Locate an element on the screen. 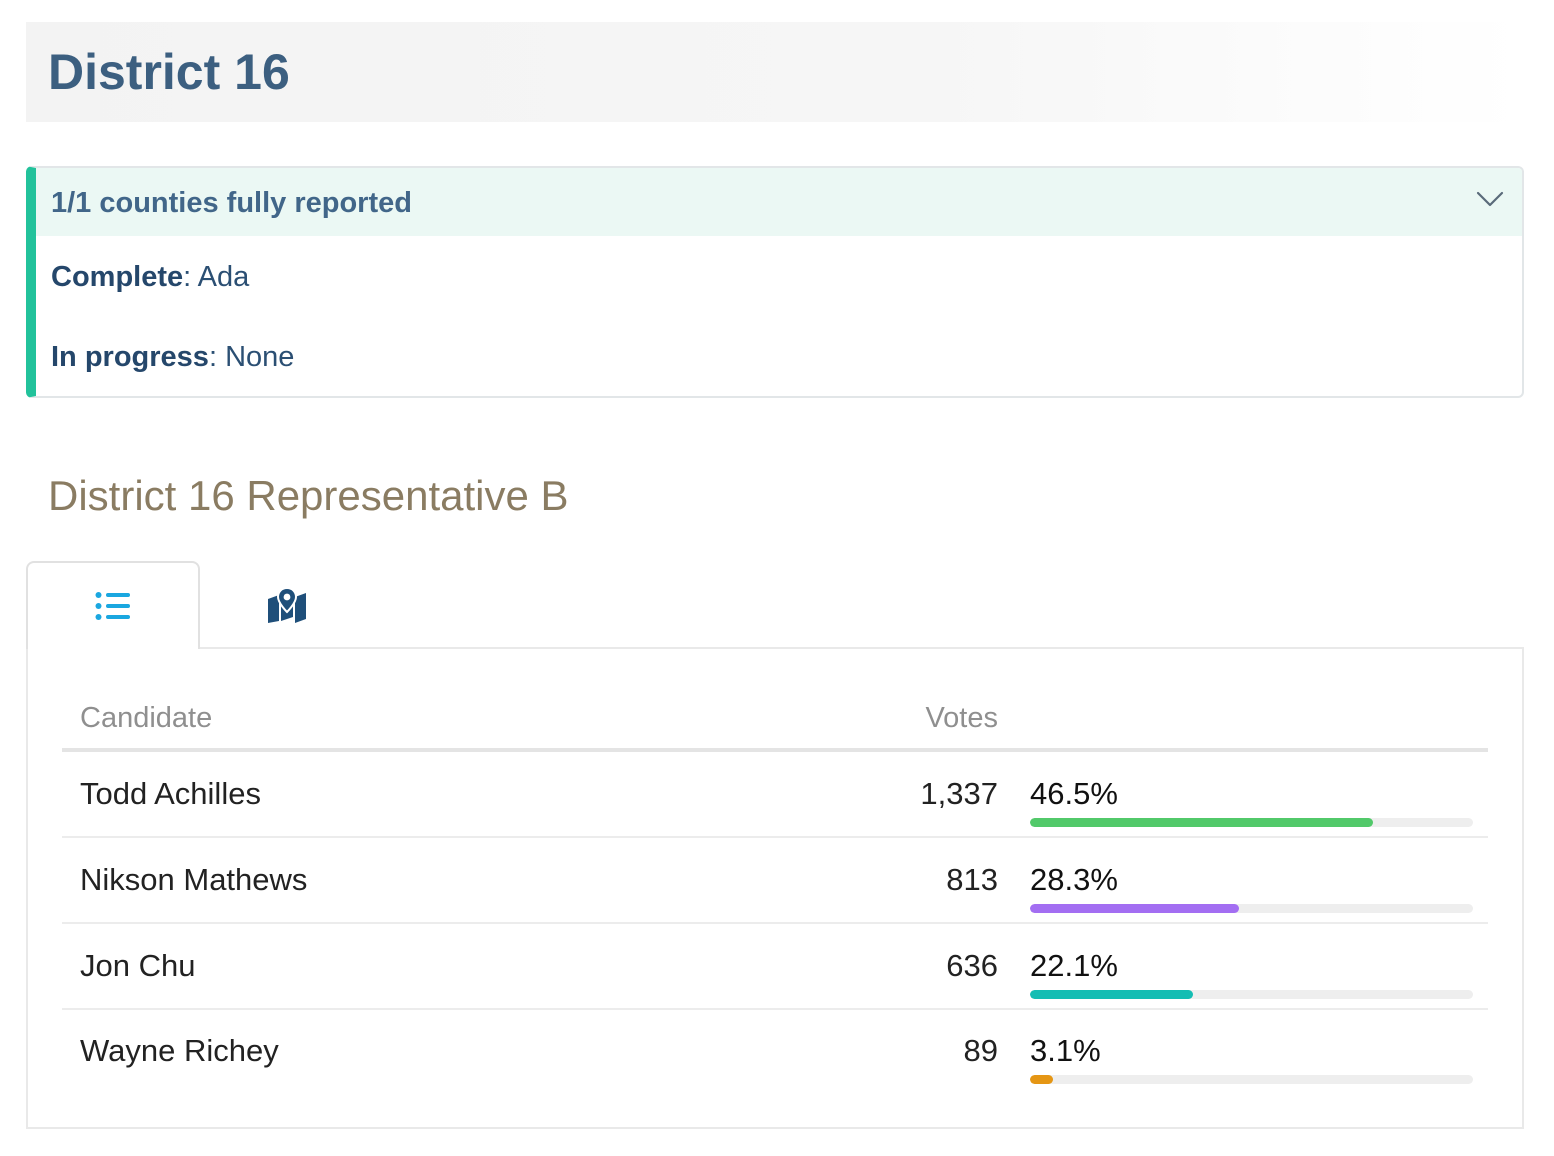 This screenshot has height=1156, width=1554. candidate-percent: 28.3% is located at coordinates (1074, 879).